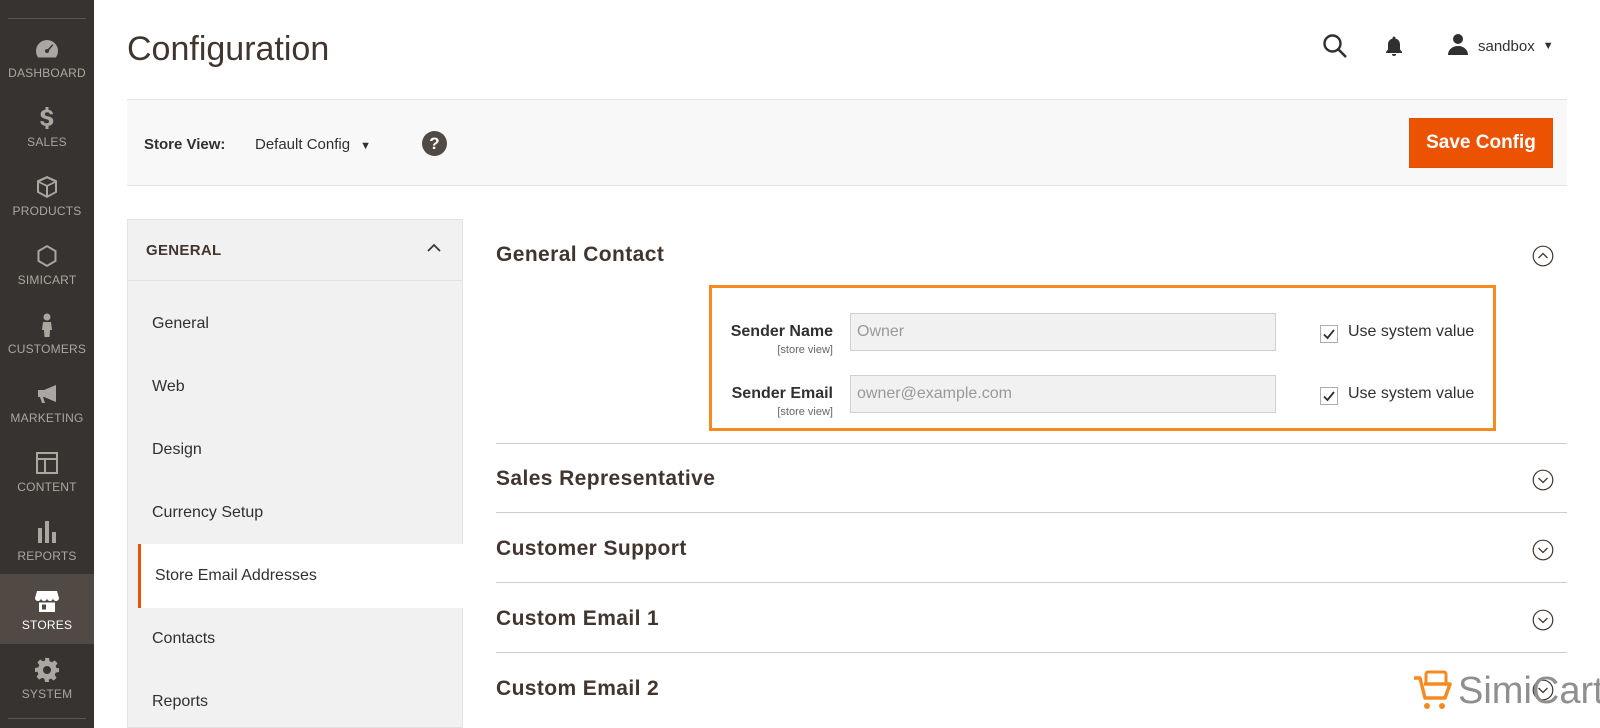 The height and width of the screenshot is (728, 1600). Describe the element at coordinates (1394, 46) in the screenshot. I see `bell-icon` at that location.